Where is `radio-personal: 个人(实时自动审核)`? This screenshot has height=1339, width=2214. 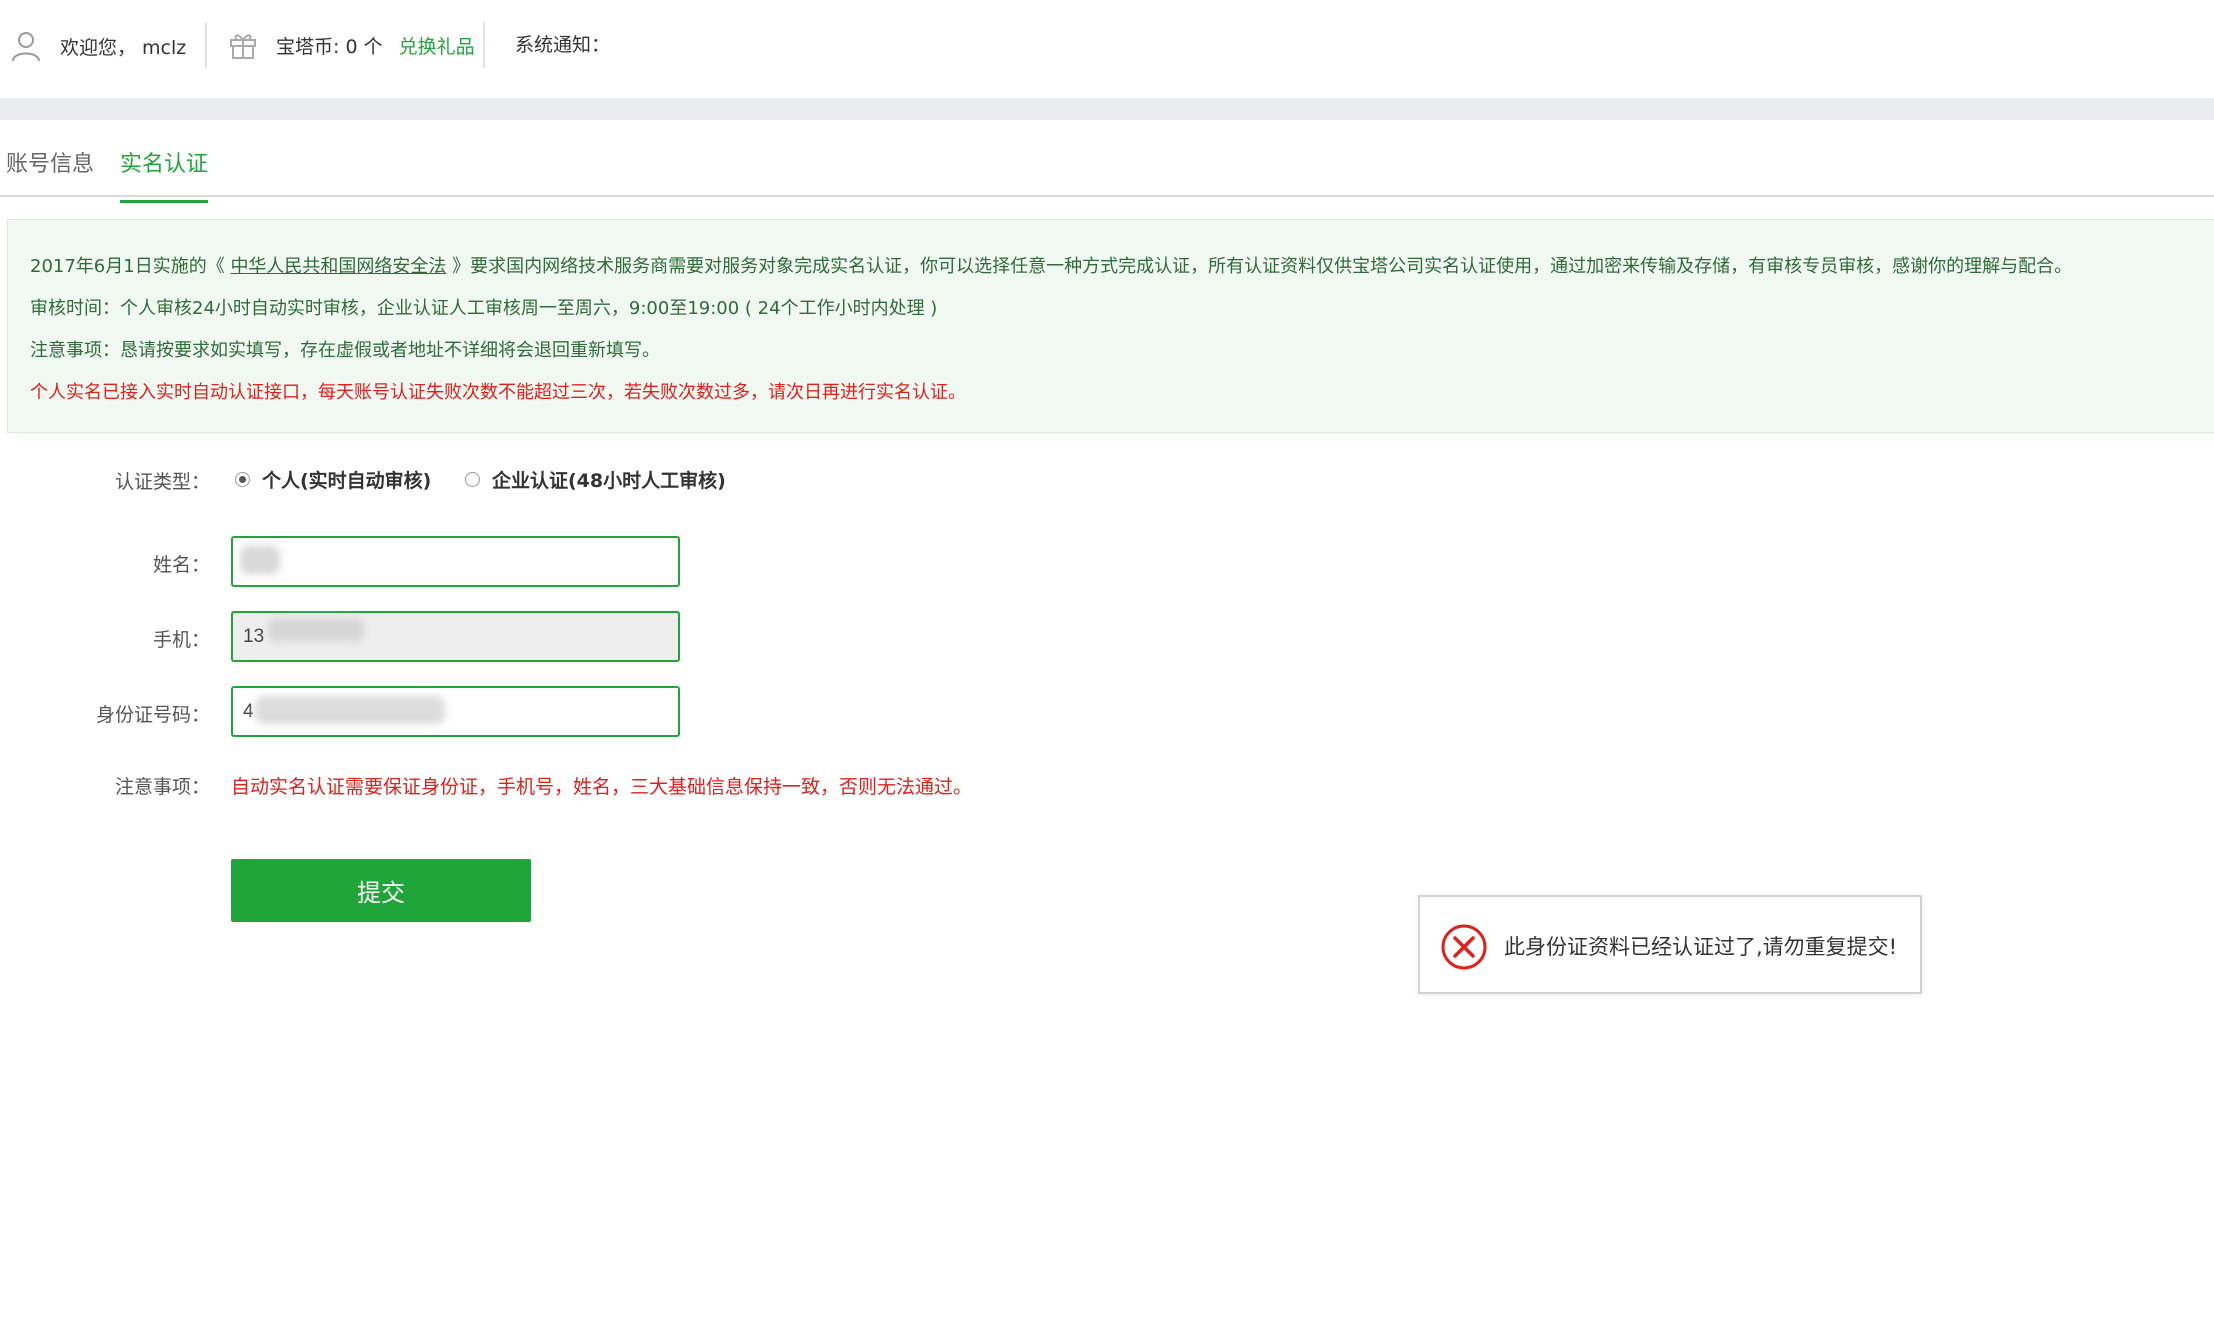 radio-personal: 个人(实时自动审核) is located at coordinates (333, 479).